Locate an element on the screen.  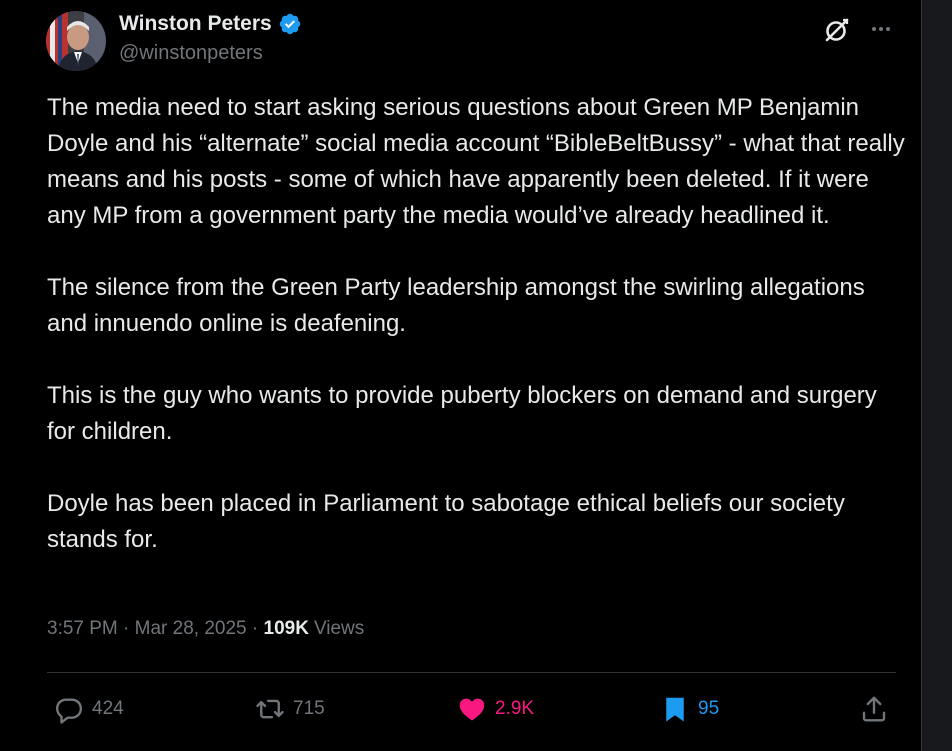
like-button: 2.9K is located at coordinates (495, 709).